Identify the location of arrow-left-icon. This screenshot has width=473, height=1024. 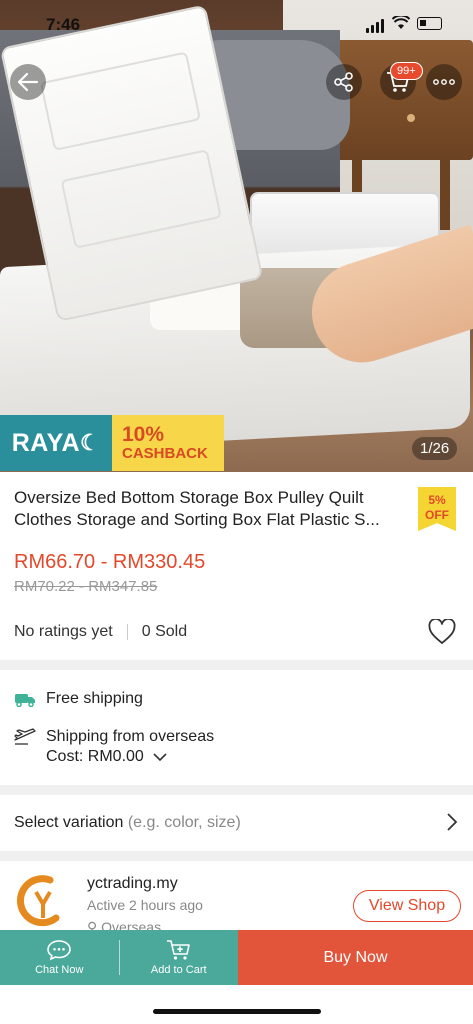
(28, 82).